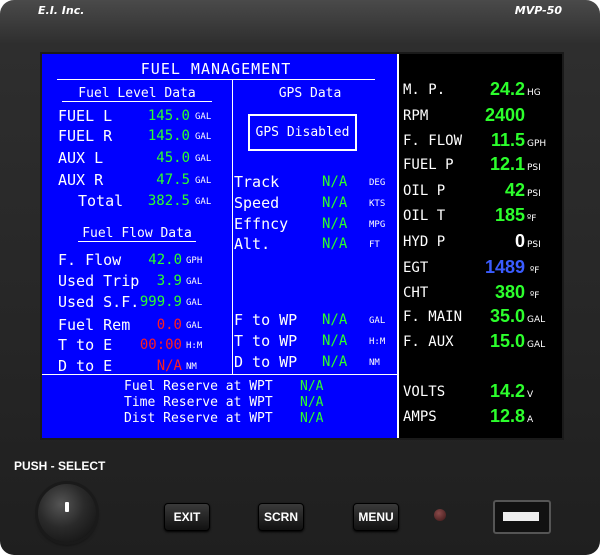 The width and height of the screenshot is (600, 555). What do you see at coordinates (424, 392) in the screenshot?
I see `engine-label: VOLTS` at bounding box center [424, 392].